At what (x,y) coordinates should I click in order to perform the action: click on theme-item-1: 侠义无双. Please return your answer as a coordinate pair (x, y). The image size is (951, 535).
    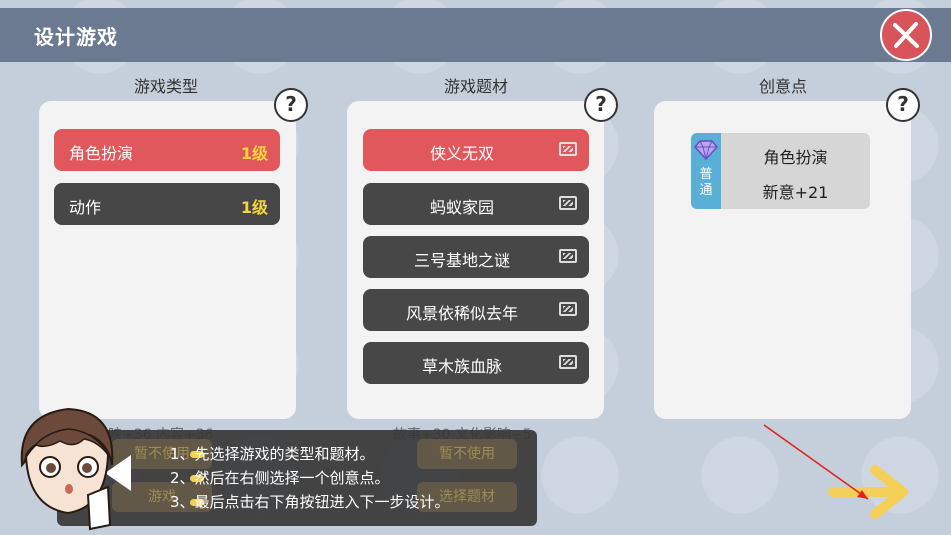
    Looking at the image, I should click on (476, 150).